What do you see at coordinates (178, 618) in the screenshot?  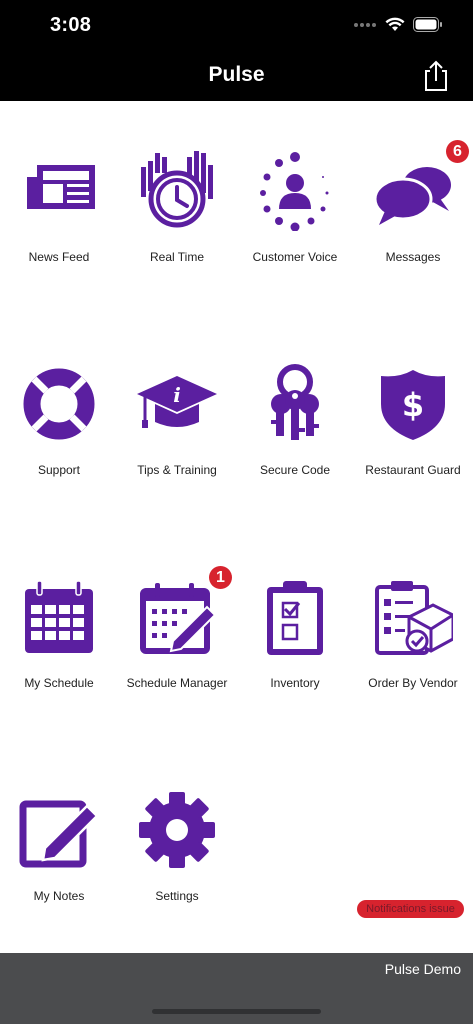 I see `calendar-edit-icon` at bounding box center [178, 618].